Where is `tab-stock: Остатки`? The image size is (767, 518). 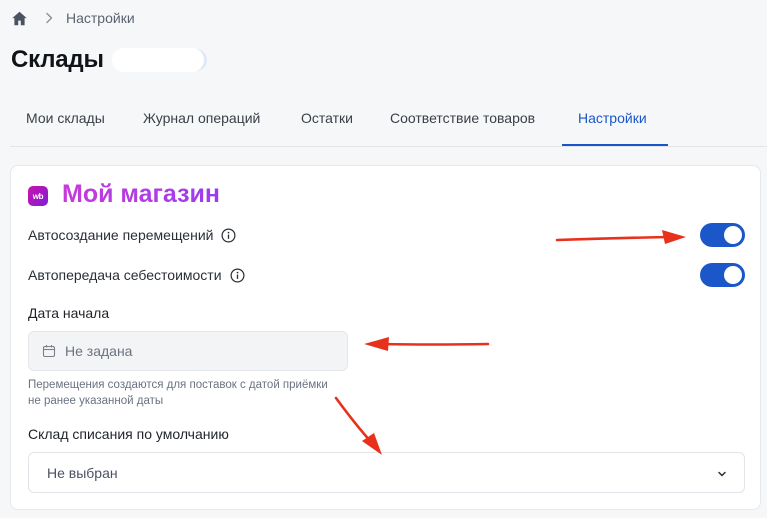
tab-stock: Остатки is located at coordinates (327, 128).